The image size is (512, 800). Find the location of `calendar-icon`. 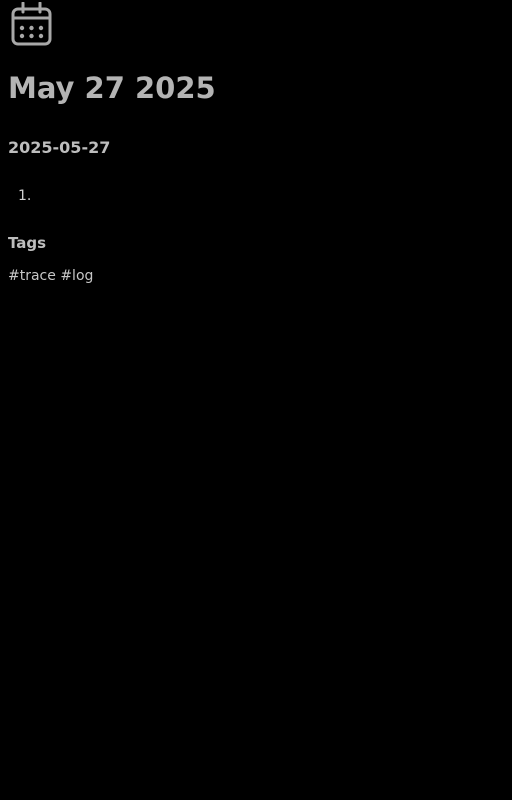

calendar-icon is located at coordinates (31, 24).